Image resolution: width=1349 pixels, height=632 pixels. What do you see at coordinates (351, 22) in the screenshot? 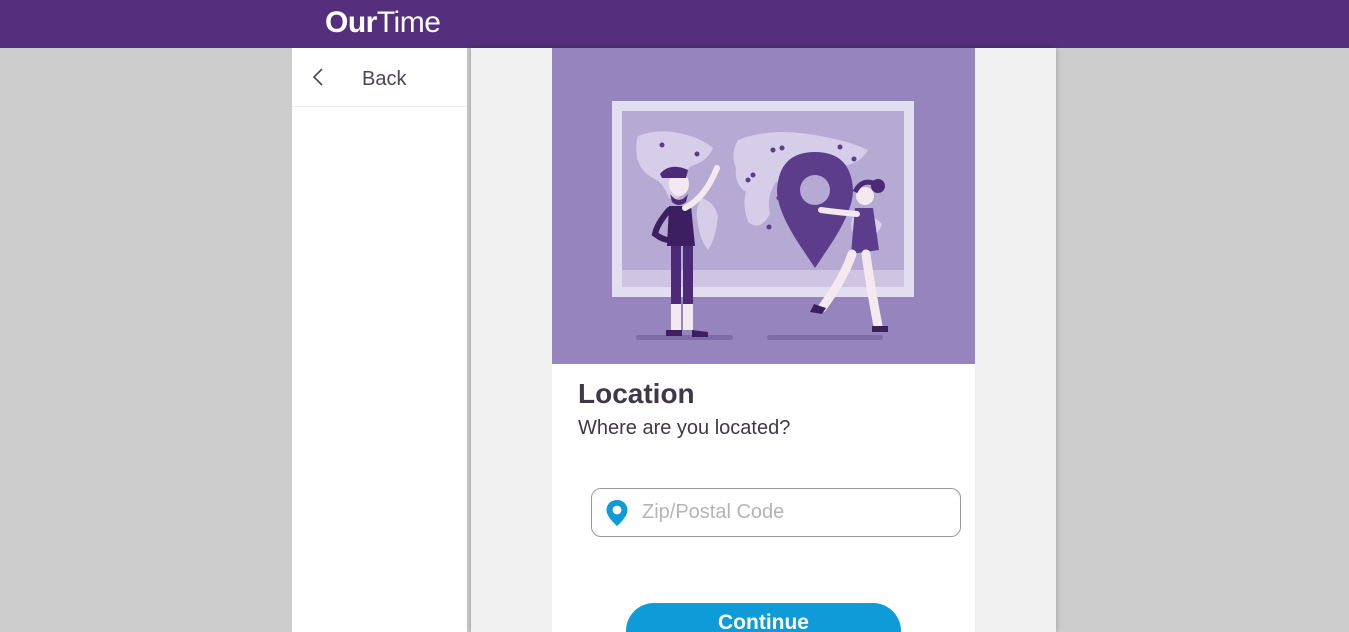
I see `logo-text-bold: Our` at bounding box center [351, 22].